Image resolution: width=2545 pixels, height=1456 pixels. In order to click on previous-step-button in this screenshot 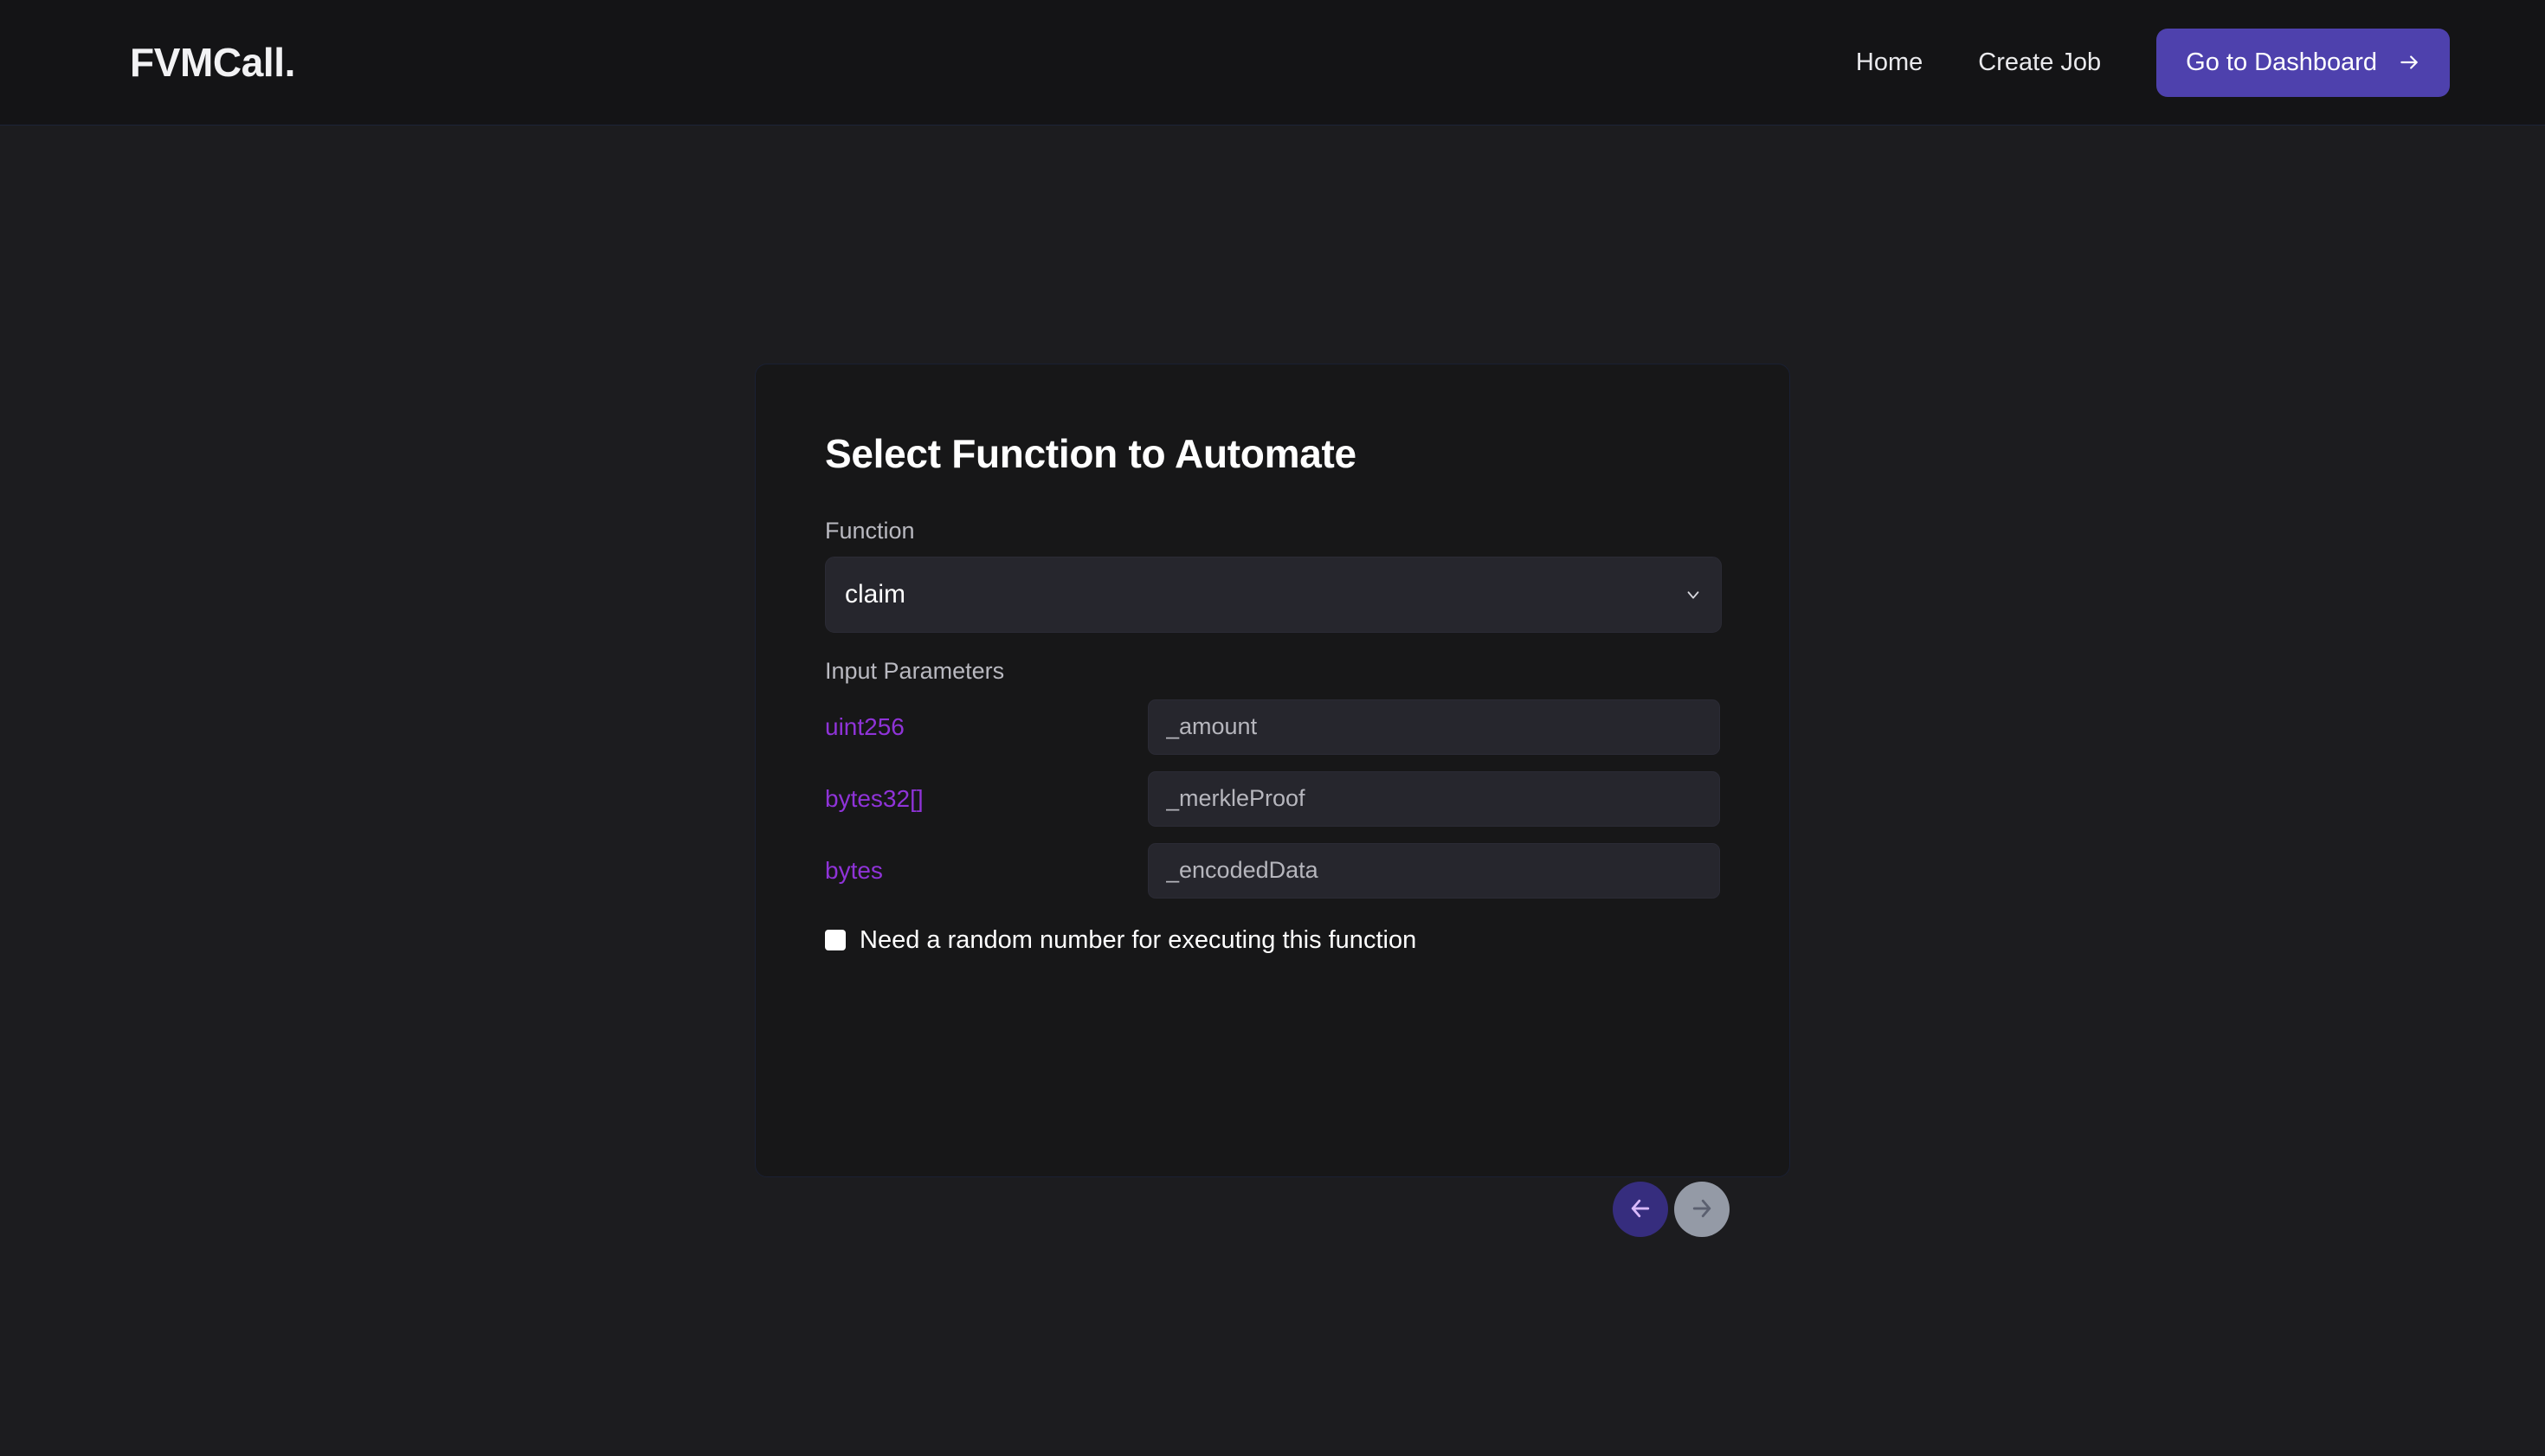, I will do `click(1641, 1209)`.